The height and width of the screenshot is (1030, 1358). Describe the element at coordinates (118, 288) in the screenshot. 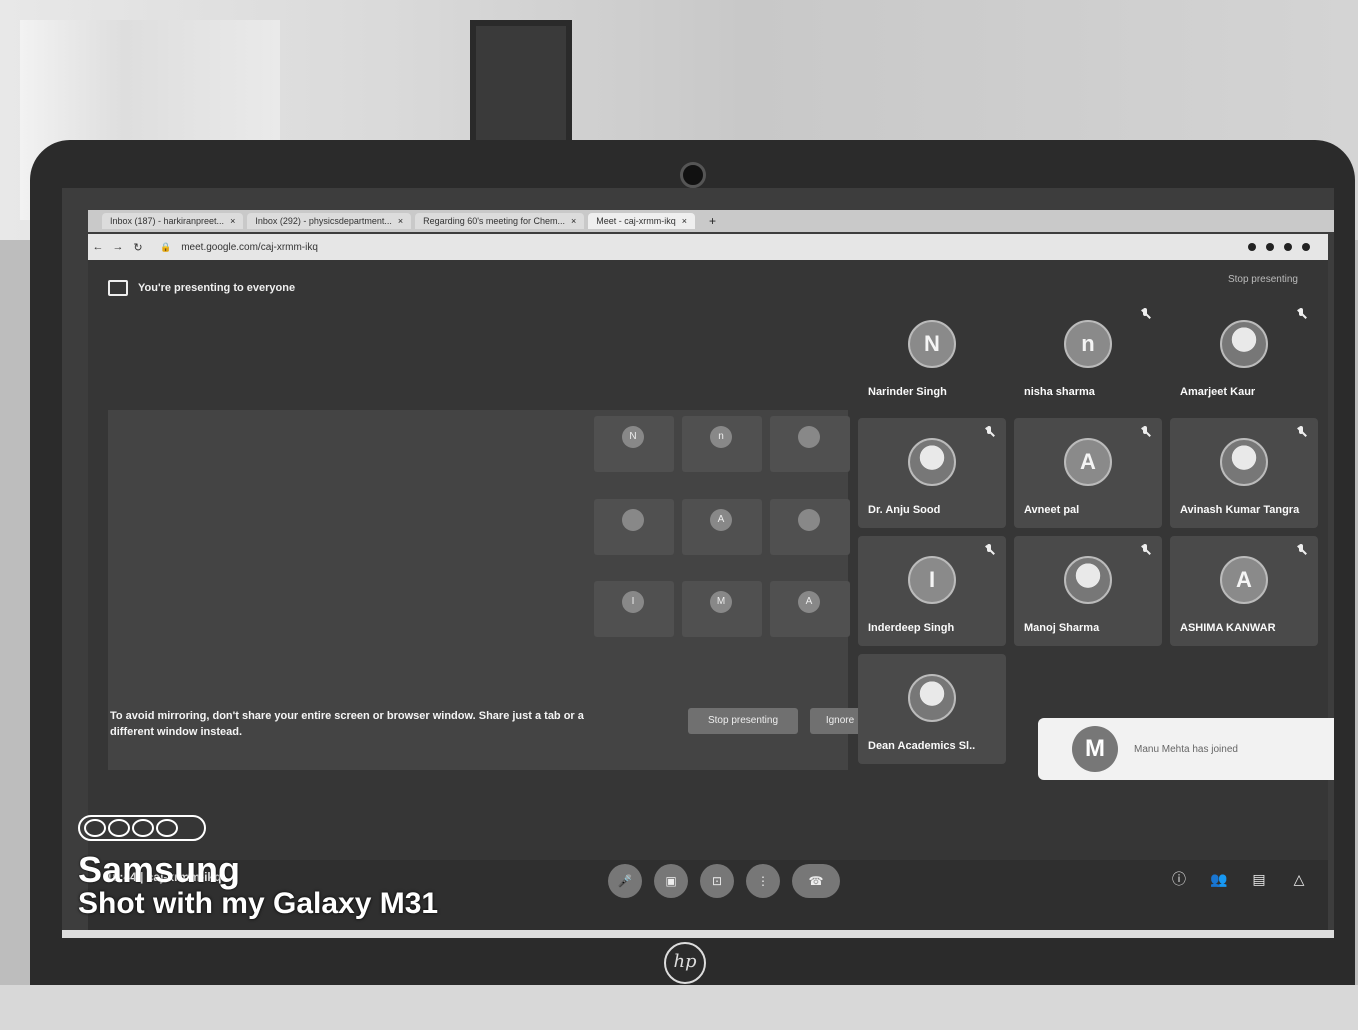

I see `present-screen-icon` at that location.